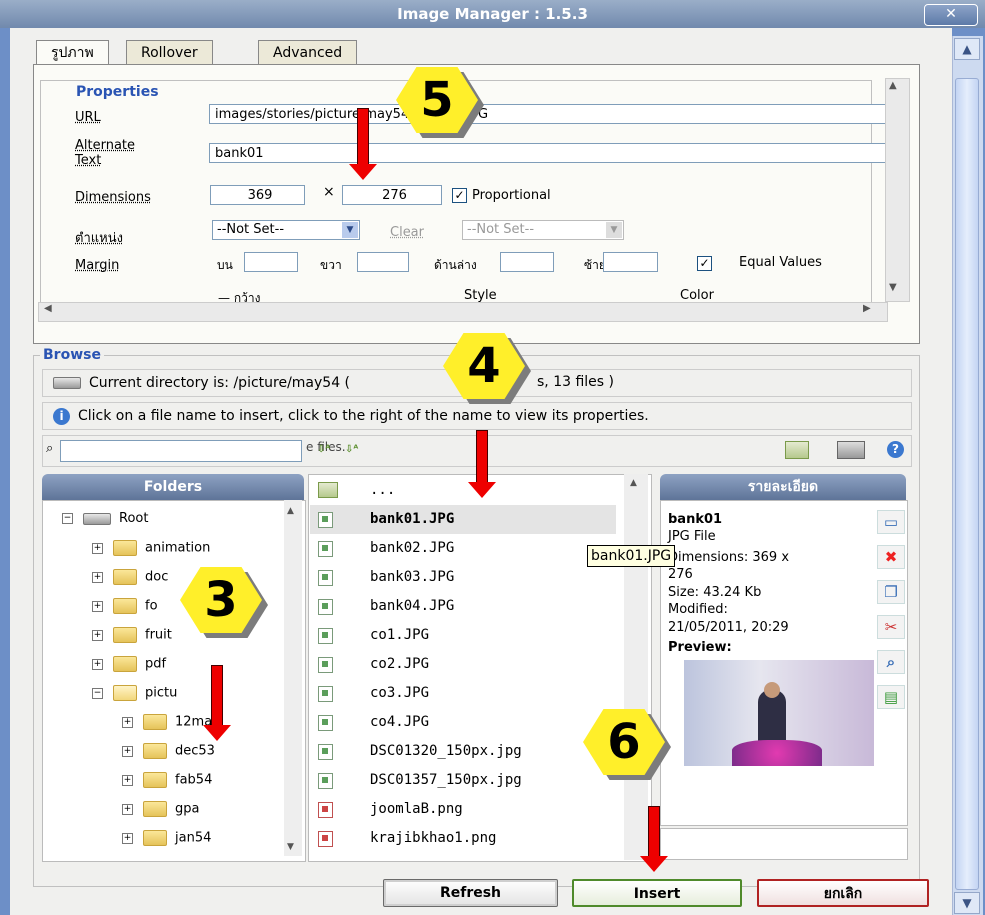  What do you see at coordinates (459, 195) in the screenshot?
I see `proportional-checkbox: ✓` at bounding box center [459, 195].